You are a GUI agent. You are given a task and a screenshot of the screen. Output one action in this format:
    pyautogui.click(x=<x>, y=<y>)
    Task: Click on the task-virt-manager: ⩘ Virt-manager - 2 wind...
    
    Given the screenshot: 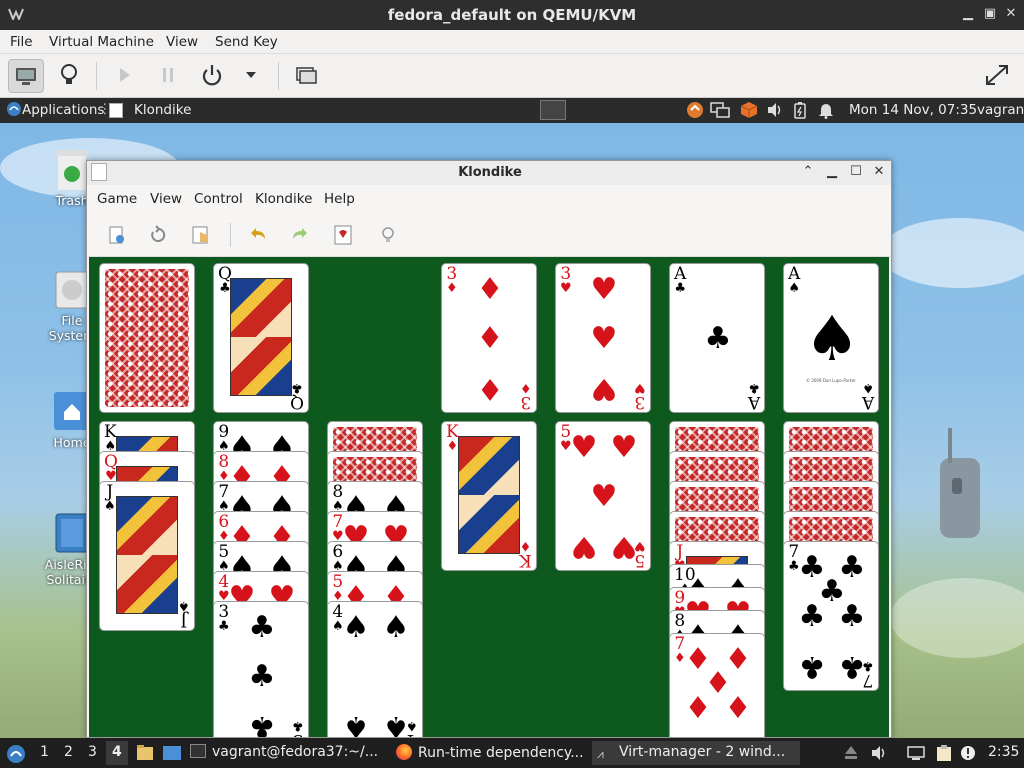 What is the action you would take?
    pyautogui.click(x=696, y=753)
    